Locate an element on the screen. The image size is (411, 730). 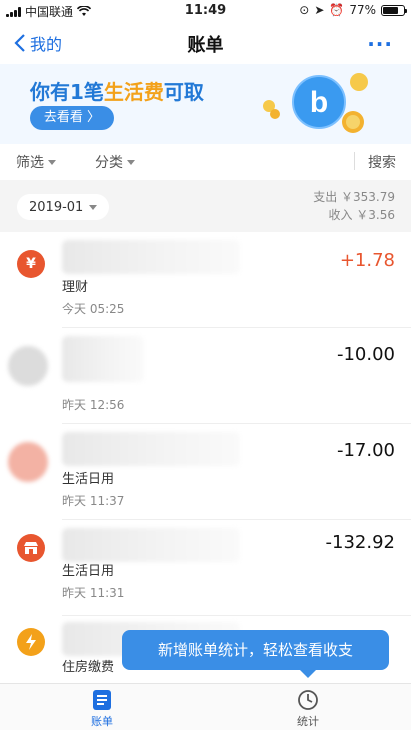
transaction-time: 昨天 12:56 is located at coordinates (93, 405).